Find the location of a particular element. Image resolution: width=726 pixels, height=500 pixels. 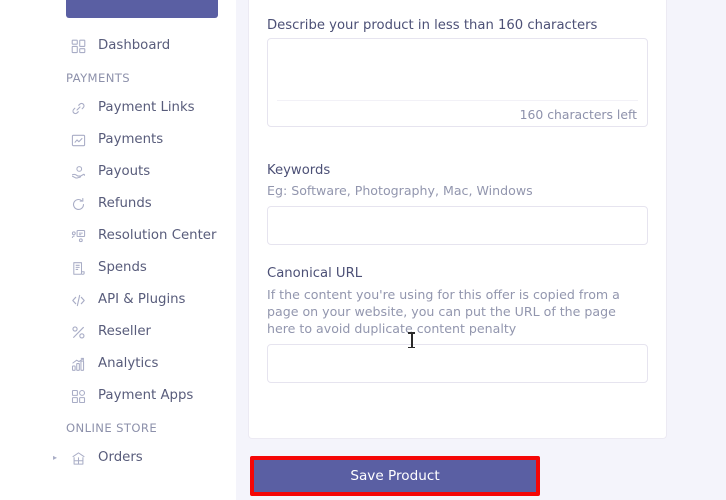

sidebar-item-orders: ▸ Orders is located at coordinates (118, 458).